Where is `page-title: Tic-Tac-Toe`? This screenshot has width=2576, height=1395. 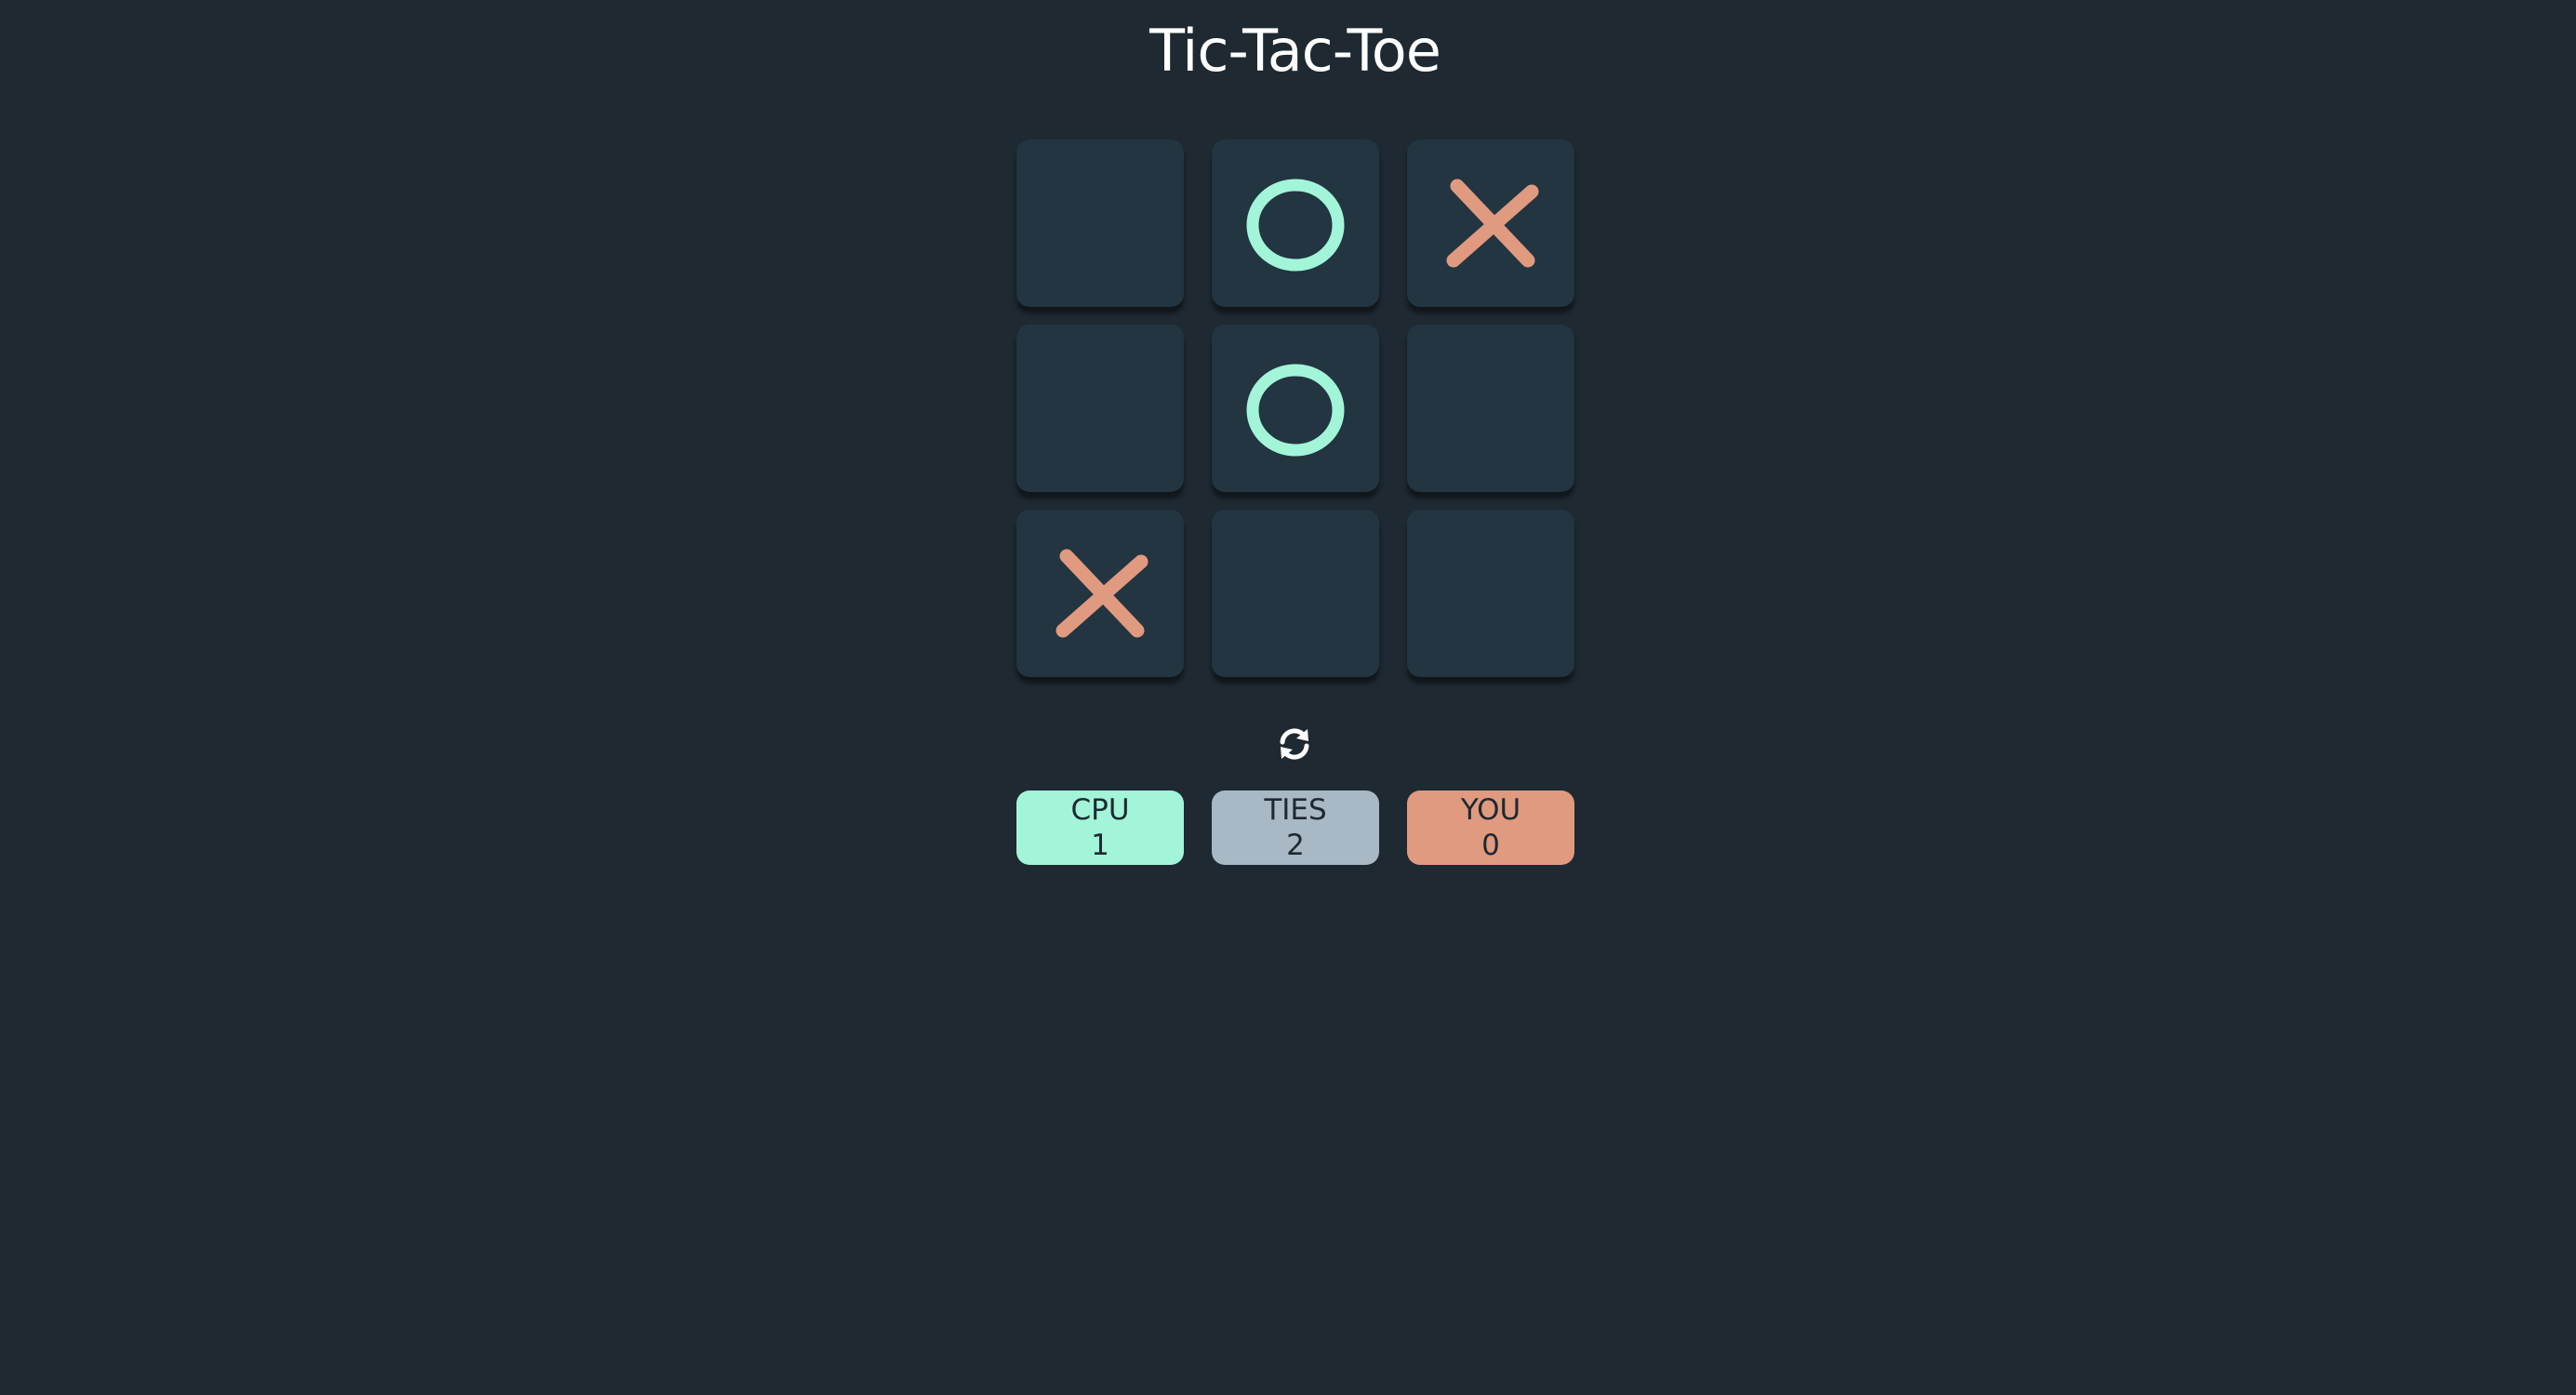
page-title: Tic-Tac-Toe is located at coordinates (1295, 51).